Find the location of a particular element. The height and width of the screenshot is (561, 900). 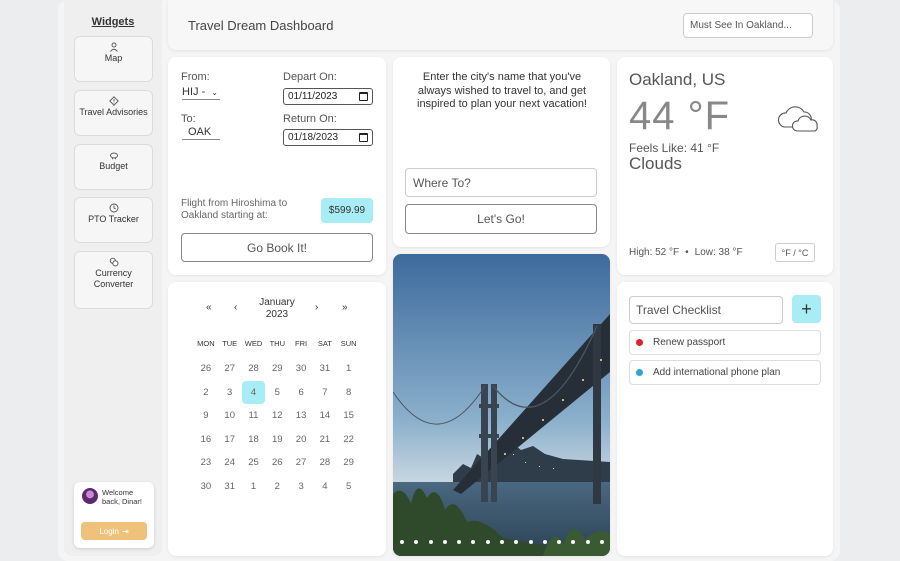

where-to-input is located at coordinates (501, 182).